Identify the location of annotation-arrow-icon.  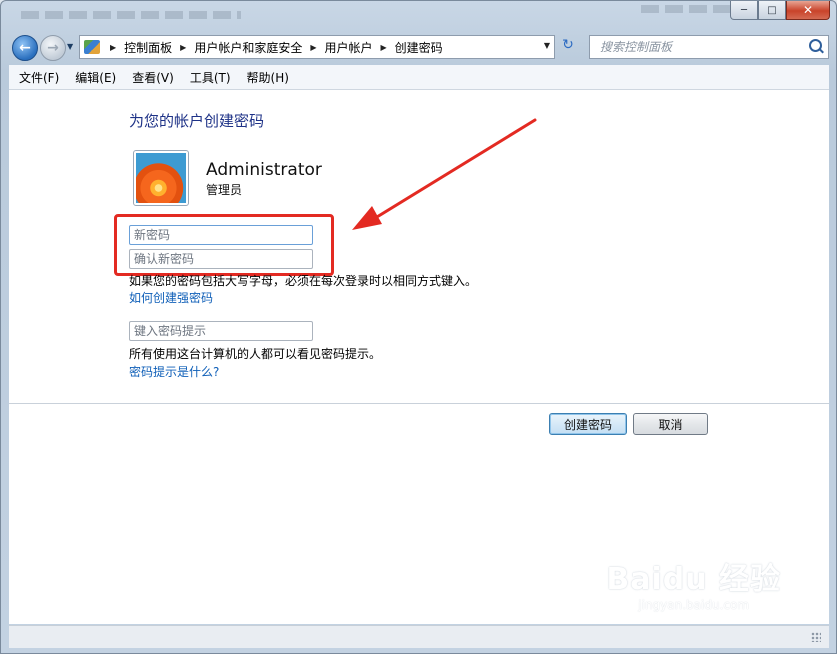
(444, 174).